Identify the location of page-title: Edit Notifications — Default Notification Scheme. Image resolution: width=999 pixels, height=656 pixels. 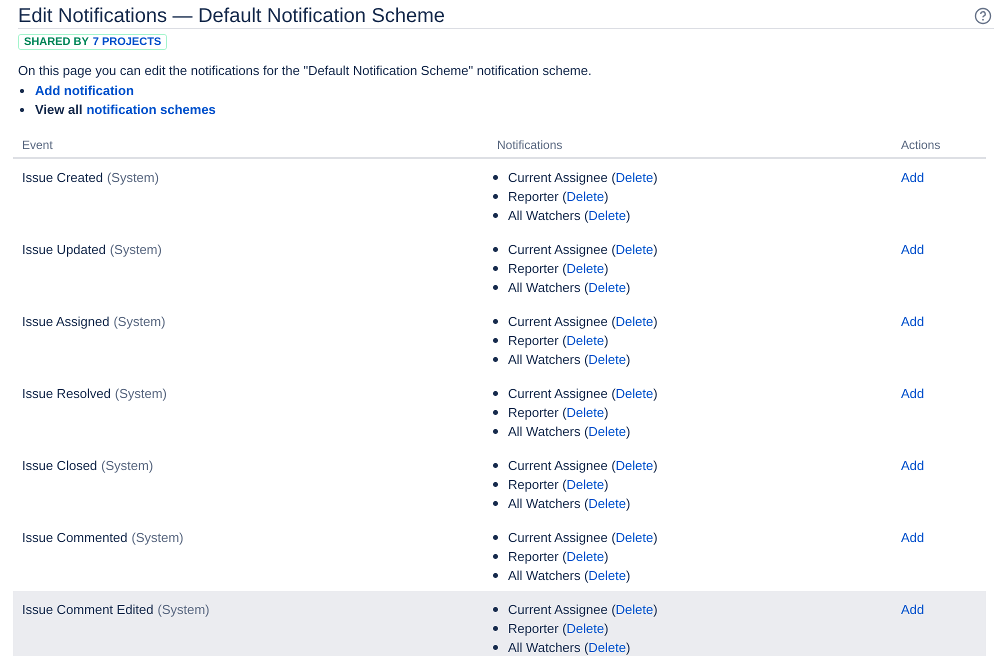
(231, 16).